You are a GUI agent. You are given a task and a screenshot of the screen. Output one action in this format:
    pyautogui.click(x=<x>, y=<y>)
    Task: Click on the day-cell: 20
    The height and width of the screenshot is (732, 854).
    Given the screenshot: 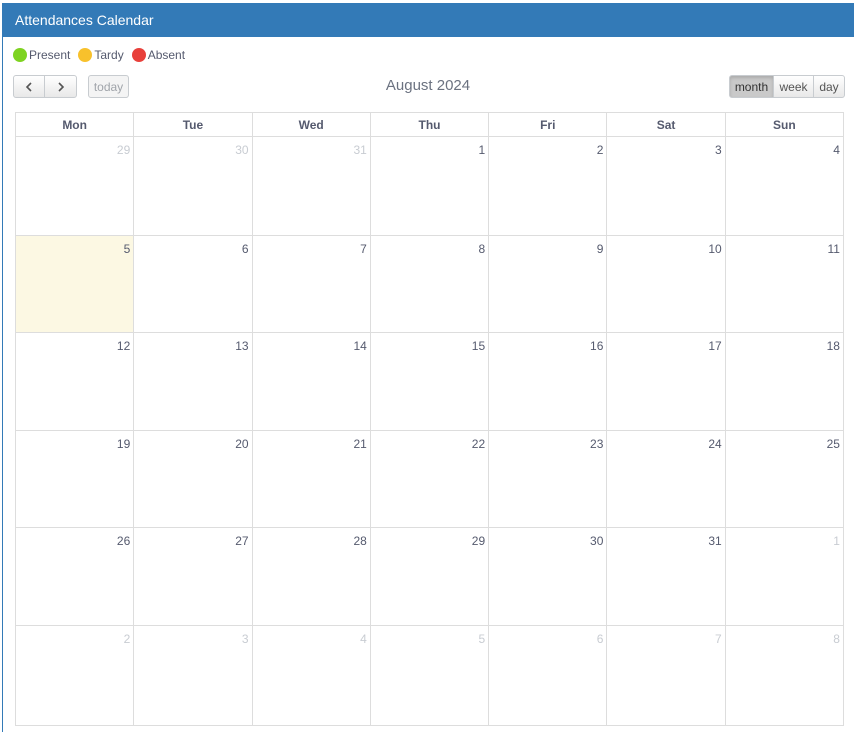 What is the action you would take?
    pyautogui.click(x=193, y=479)
    